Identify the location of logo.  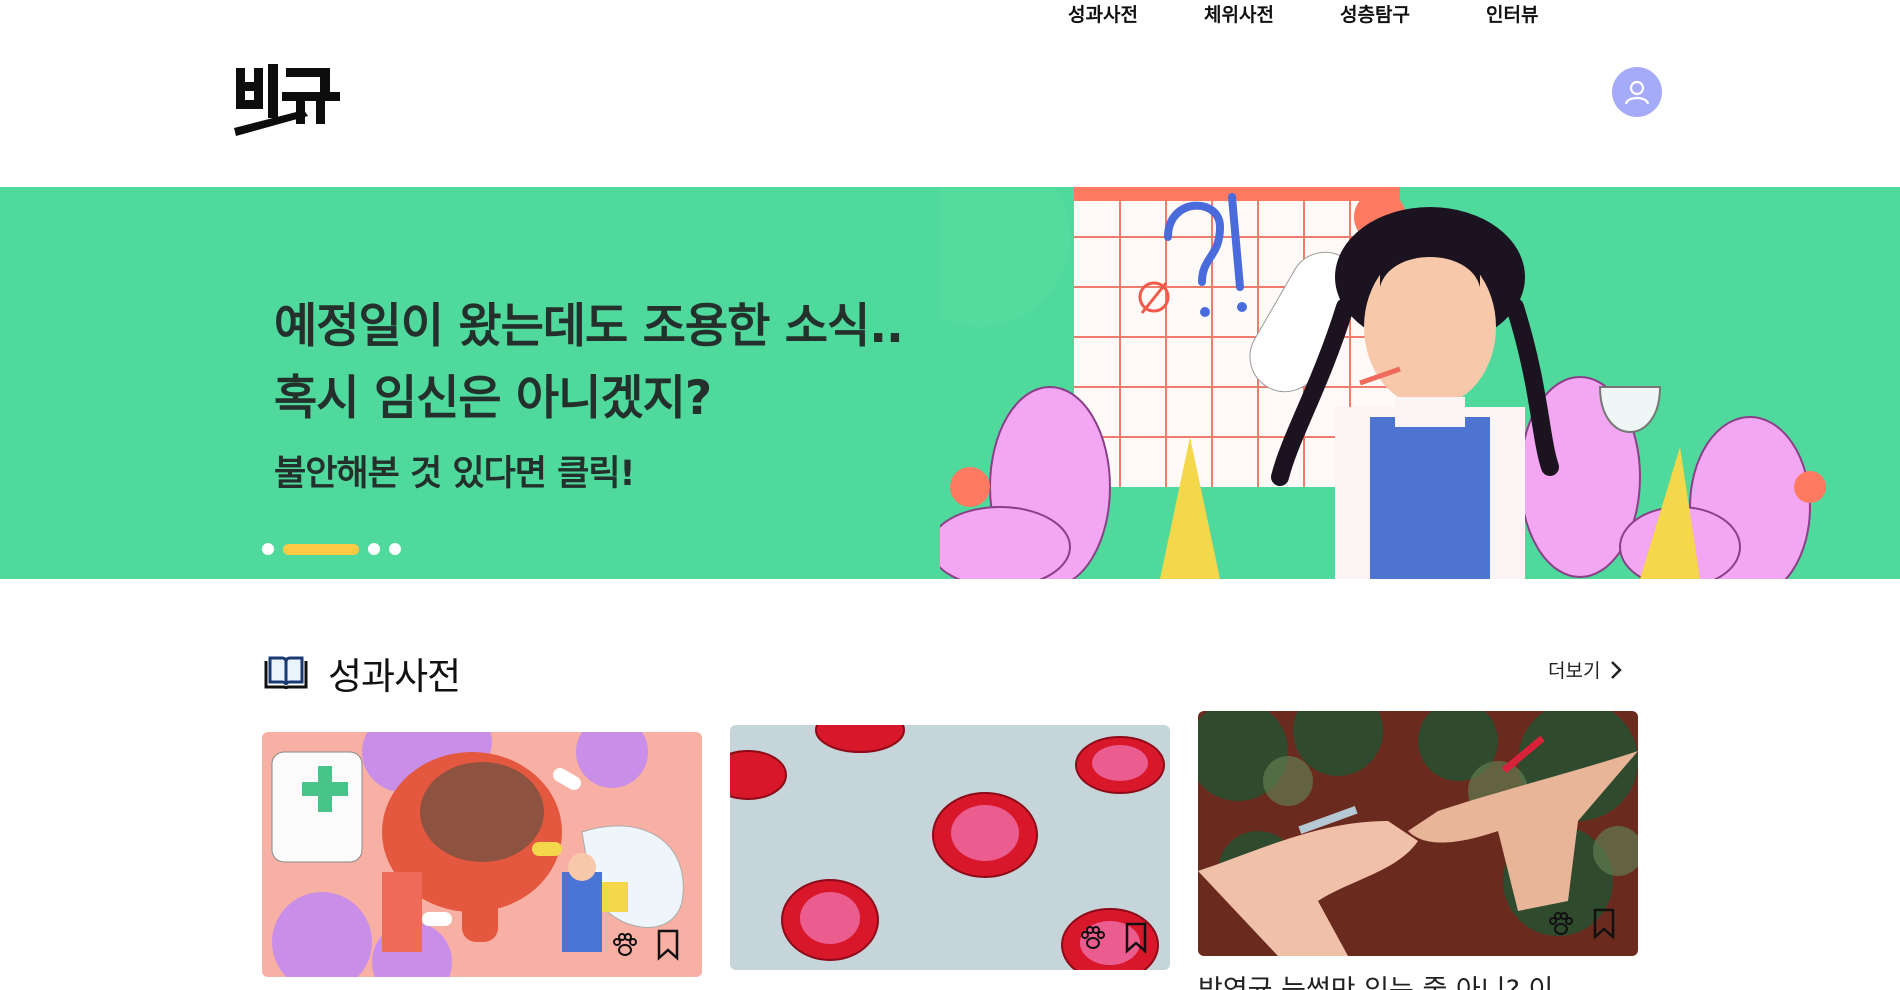
(289, 97).